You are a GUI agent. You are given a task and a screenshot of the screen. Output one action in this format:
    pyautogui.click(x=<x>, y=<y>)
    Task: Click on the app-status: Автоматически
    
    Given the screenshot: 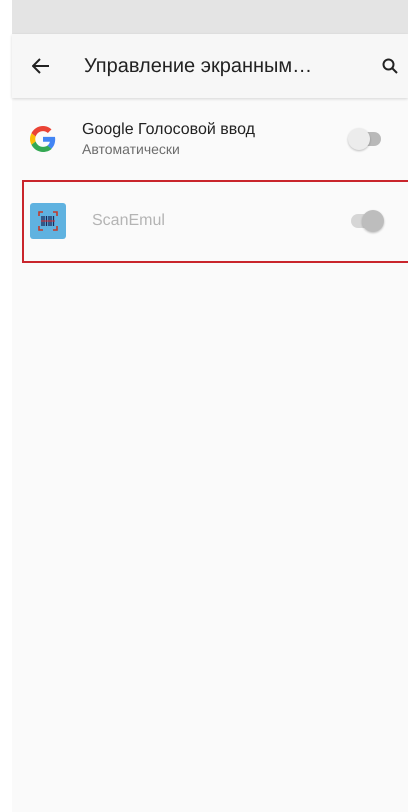 What is the action you would take?
    pyautogui.click(x=131, y=149)
    